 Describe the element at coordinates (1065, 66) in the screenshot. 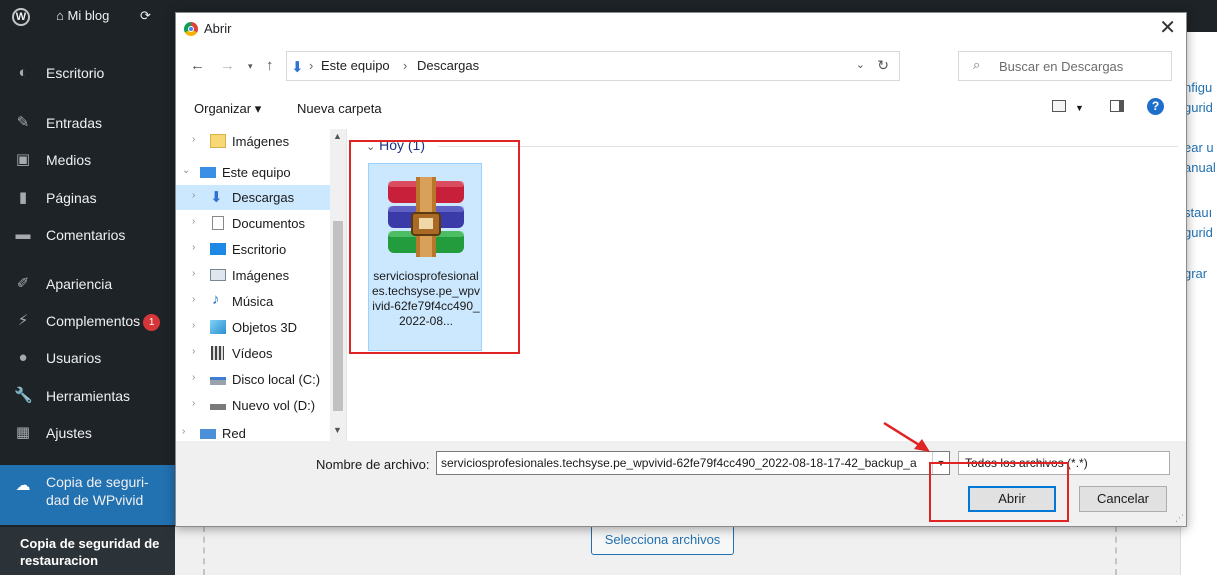

I see `search-input: ⌕ Buscar en Descargas` at that location.